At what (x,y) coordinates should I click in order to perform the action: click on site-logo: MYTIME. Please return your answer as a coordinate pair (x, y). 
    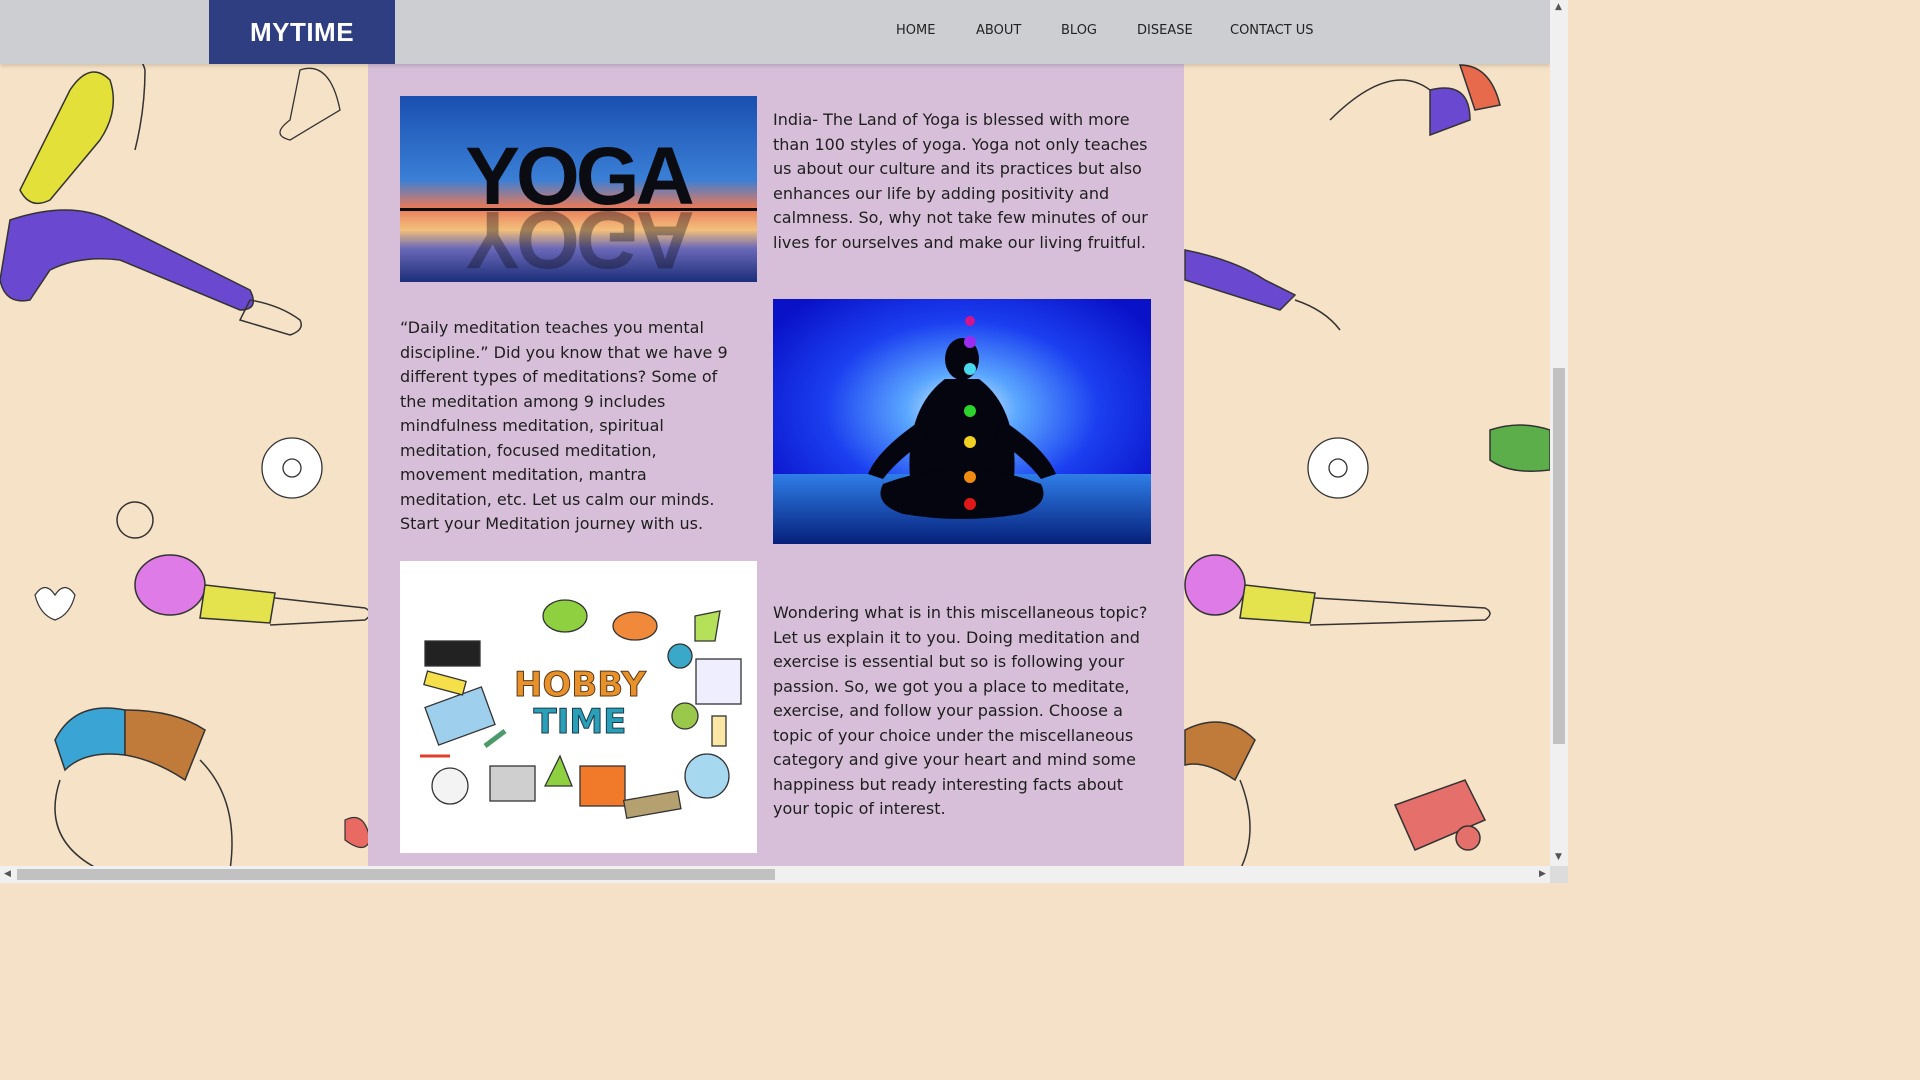
    Looking at the image, I should click on (302, 32).